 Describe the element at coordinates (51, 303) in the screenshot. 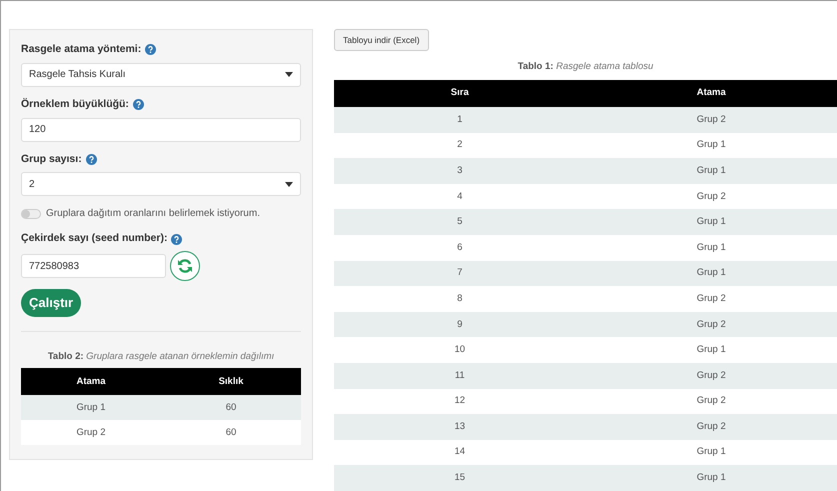

I see `run-button: Çalıştır` at that location.